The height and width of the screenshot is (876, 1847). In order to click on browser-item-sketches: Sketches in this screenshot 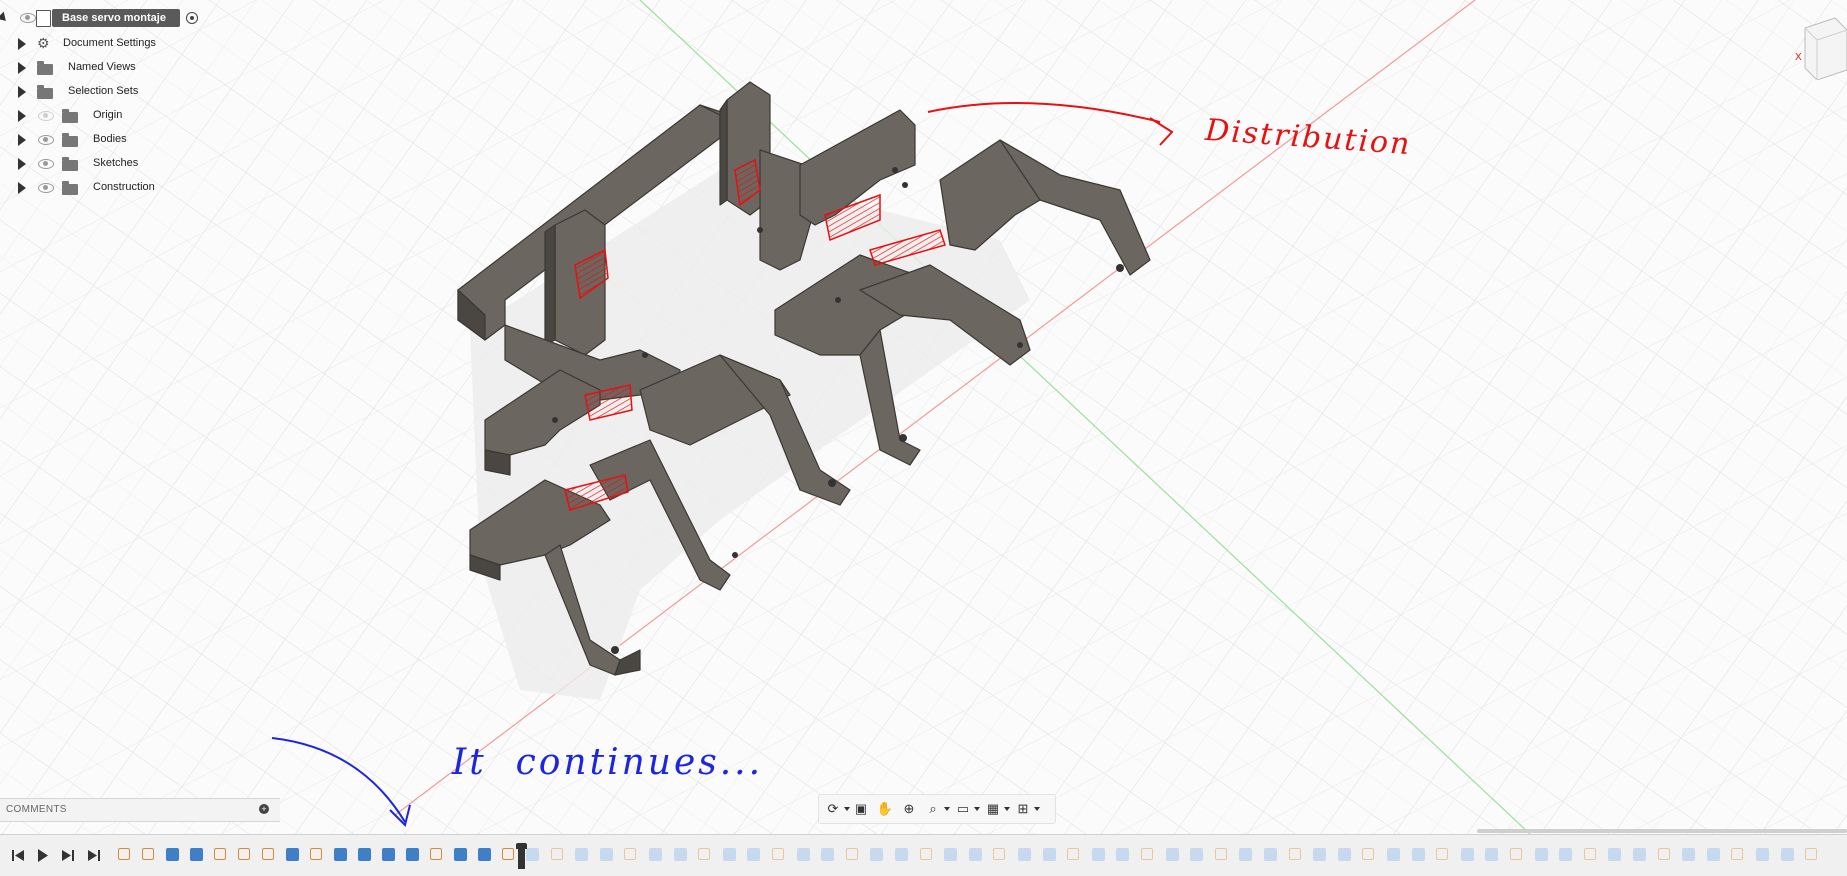, I will do `click(85, 164)`.